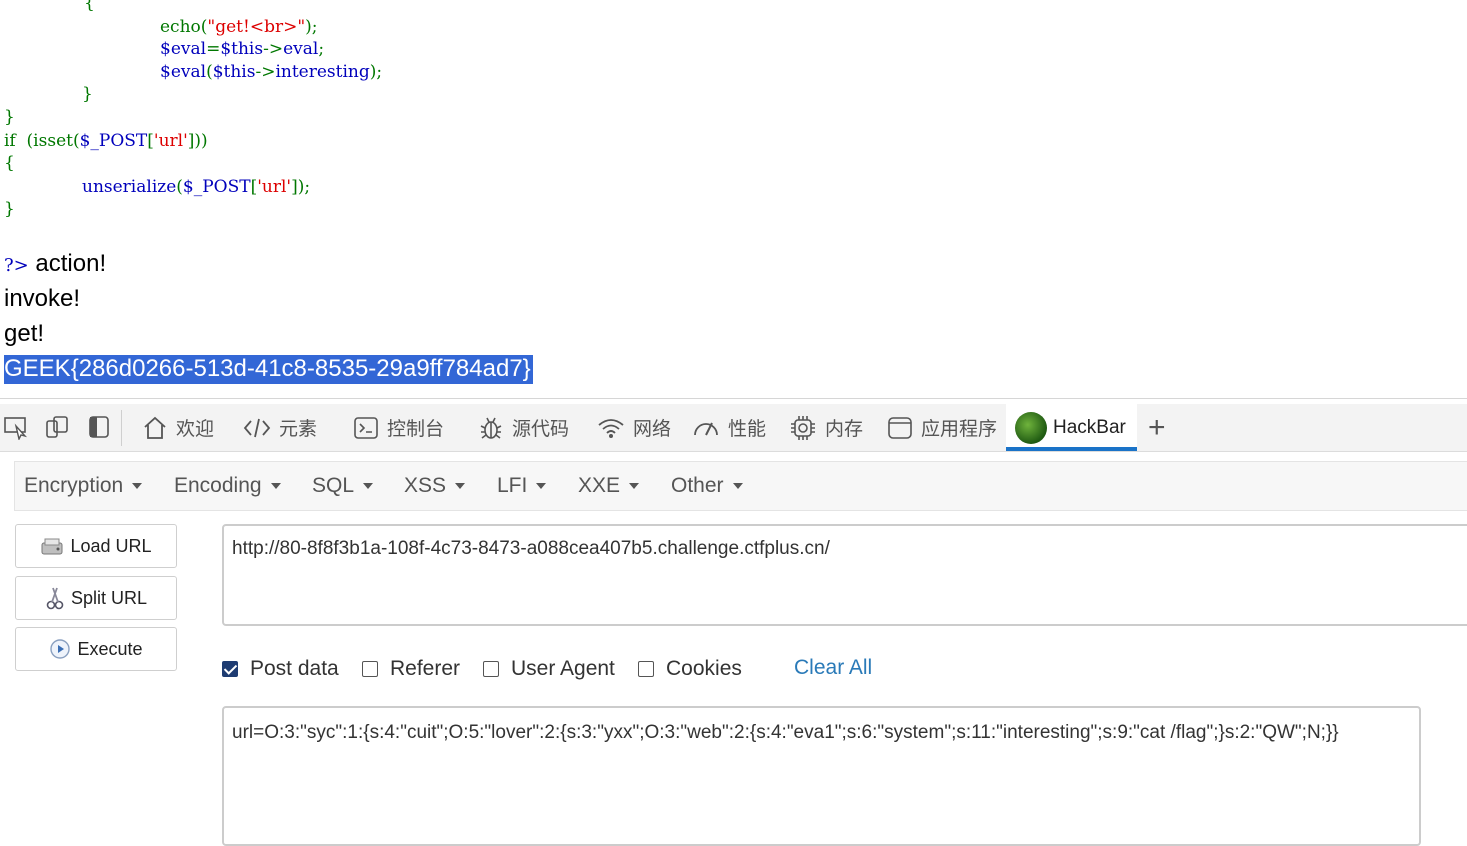 Image resolution: width=1467 pixels, height=846 pixels. What do you see at coordinates (155, 427) in the screenshot?
I see `home-icon` at bounding box center [155, 427].